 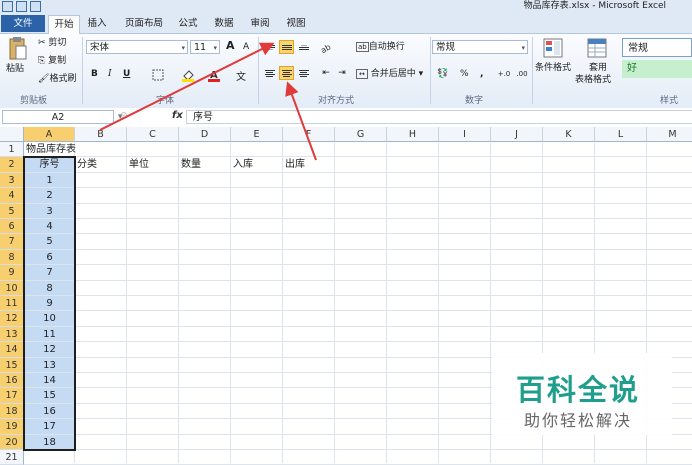 What do you see at coordinates (12, 319) in the screenshot?
I see `row-header-12: 12` at bounding box center [12, 319].